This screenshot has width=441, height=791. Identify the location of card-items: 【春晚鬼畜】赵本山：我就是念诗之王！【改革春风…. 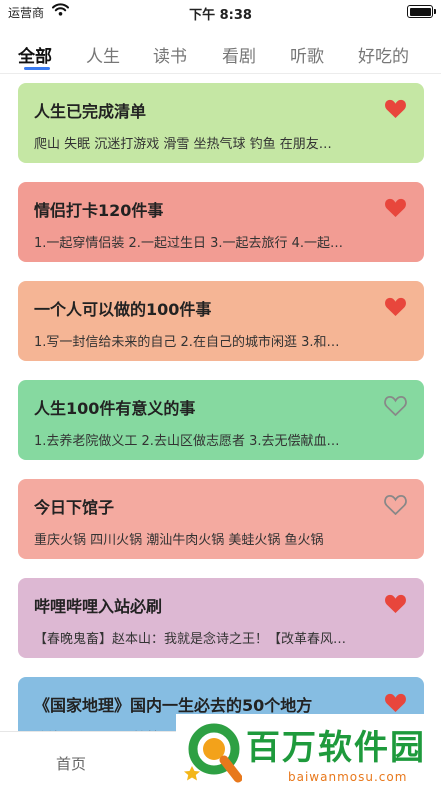
(190, 639).